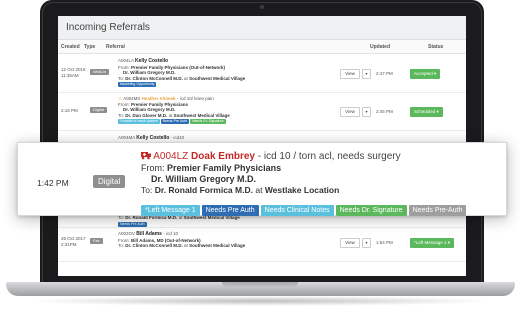 Image resolution: width=521 pixels, height=315 pixels. Describe the element at coordinates (329, 156) in the screenshot. I see `referral-description: - icd 10 / torn acl, needs surgery` at that location.